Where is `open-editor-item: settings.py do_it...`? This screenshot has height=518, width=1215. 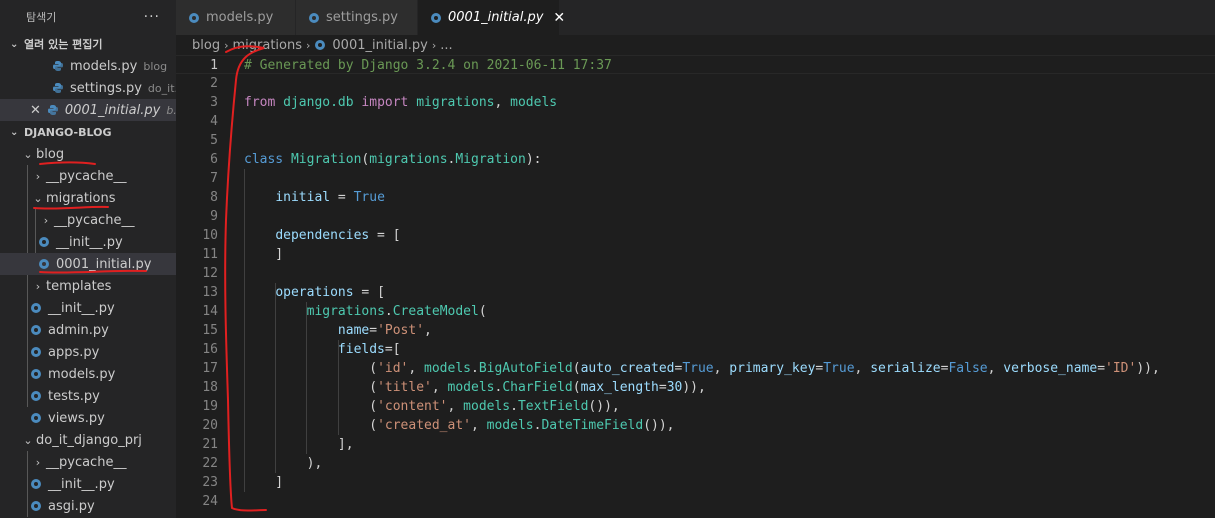
open-editor-item: settings.py do_it... is located at coordinates (88, 88).